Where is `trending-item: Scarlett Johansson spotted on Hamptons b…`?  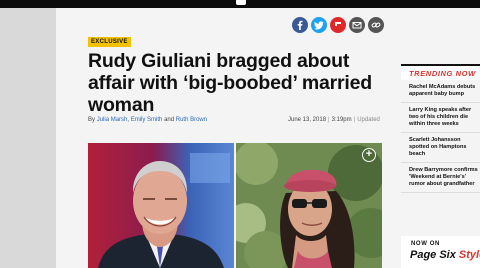
trending-item: Scarlett Johansson spotted on Hamptons b… is located at coordinates (440, 148).